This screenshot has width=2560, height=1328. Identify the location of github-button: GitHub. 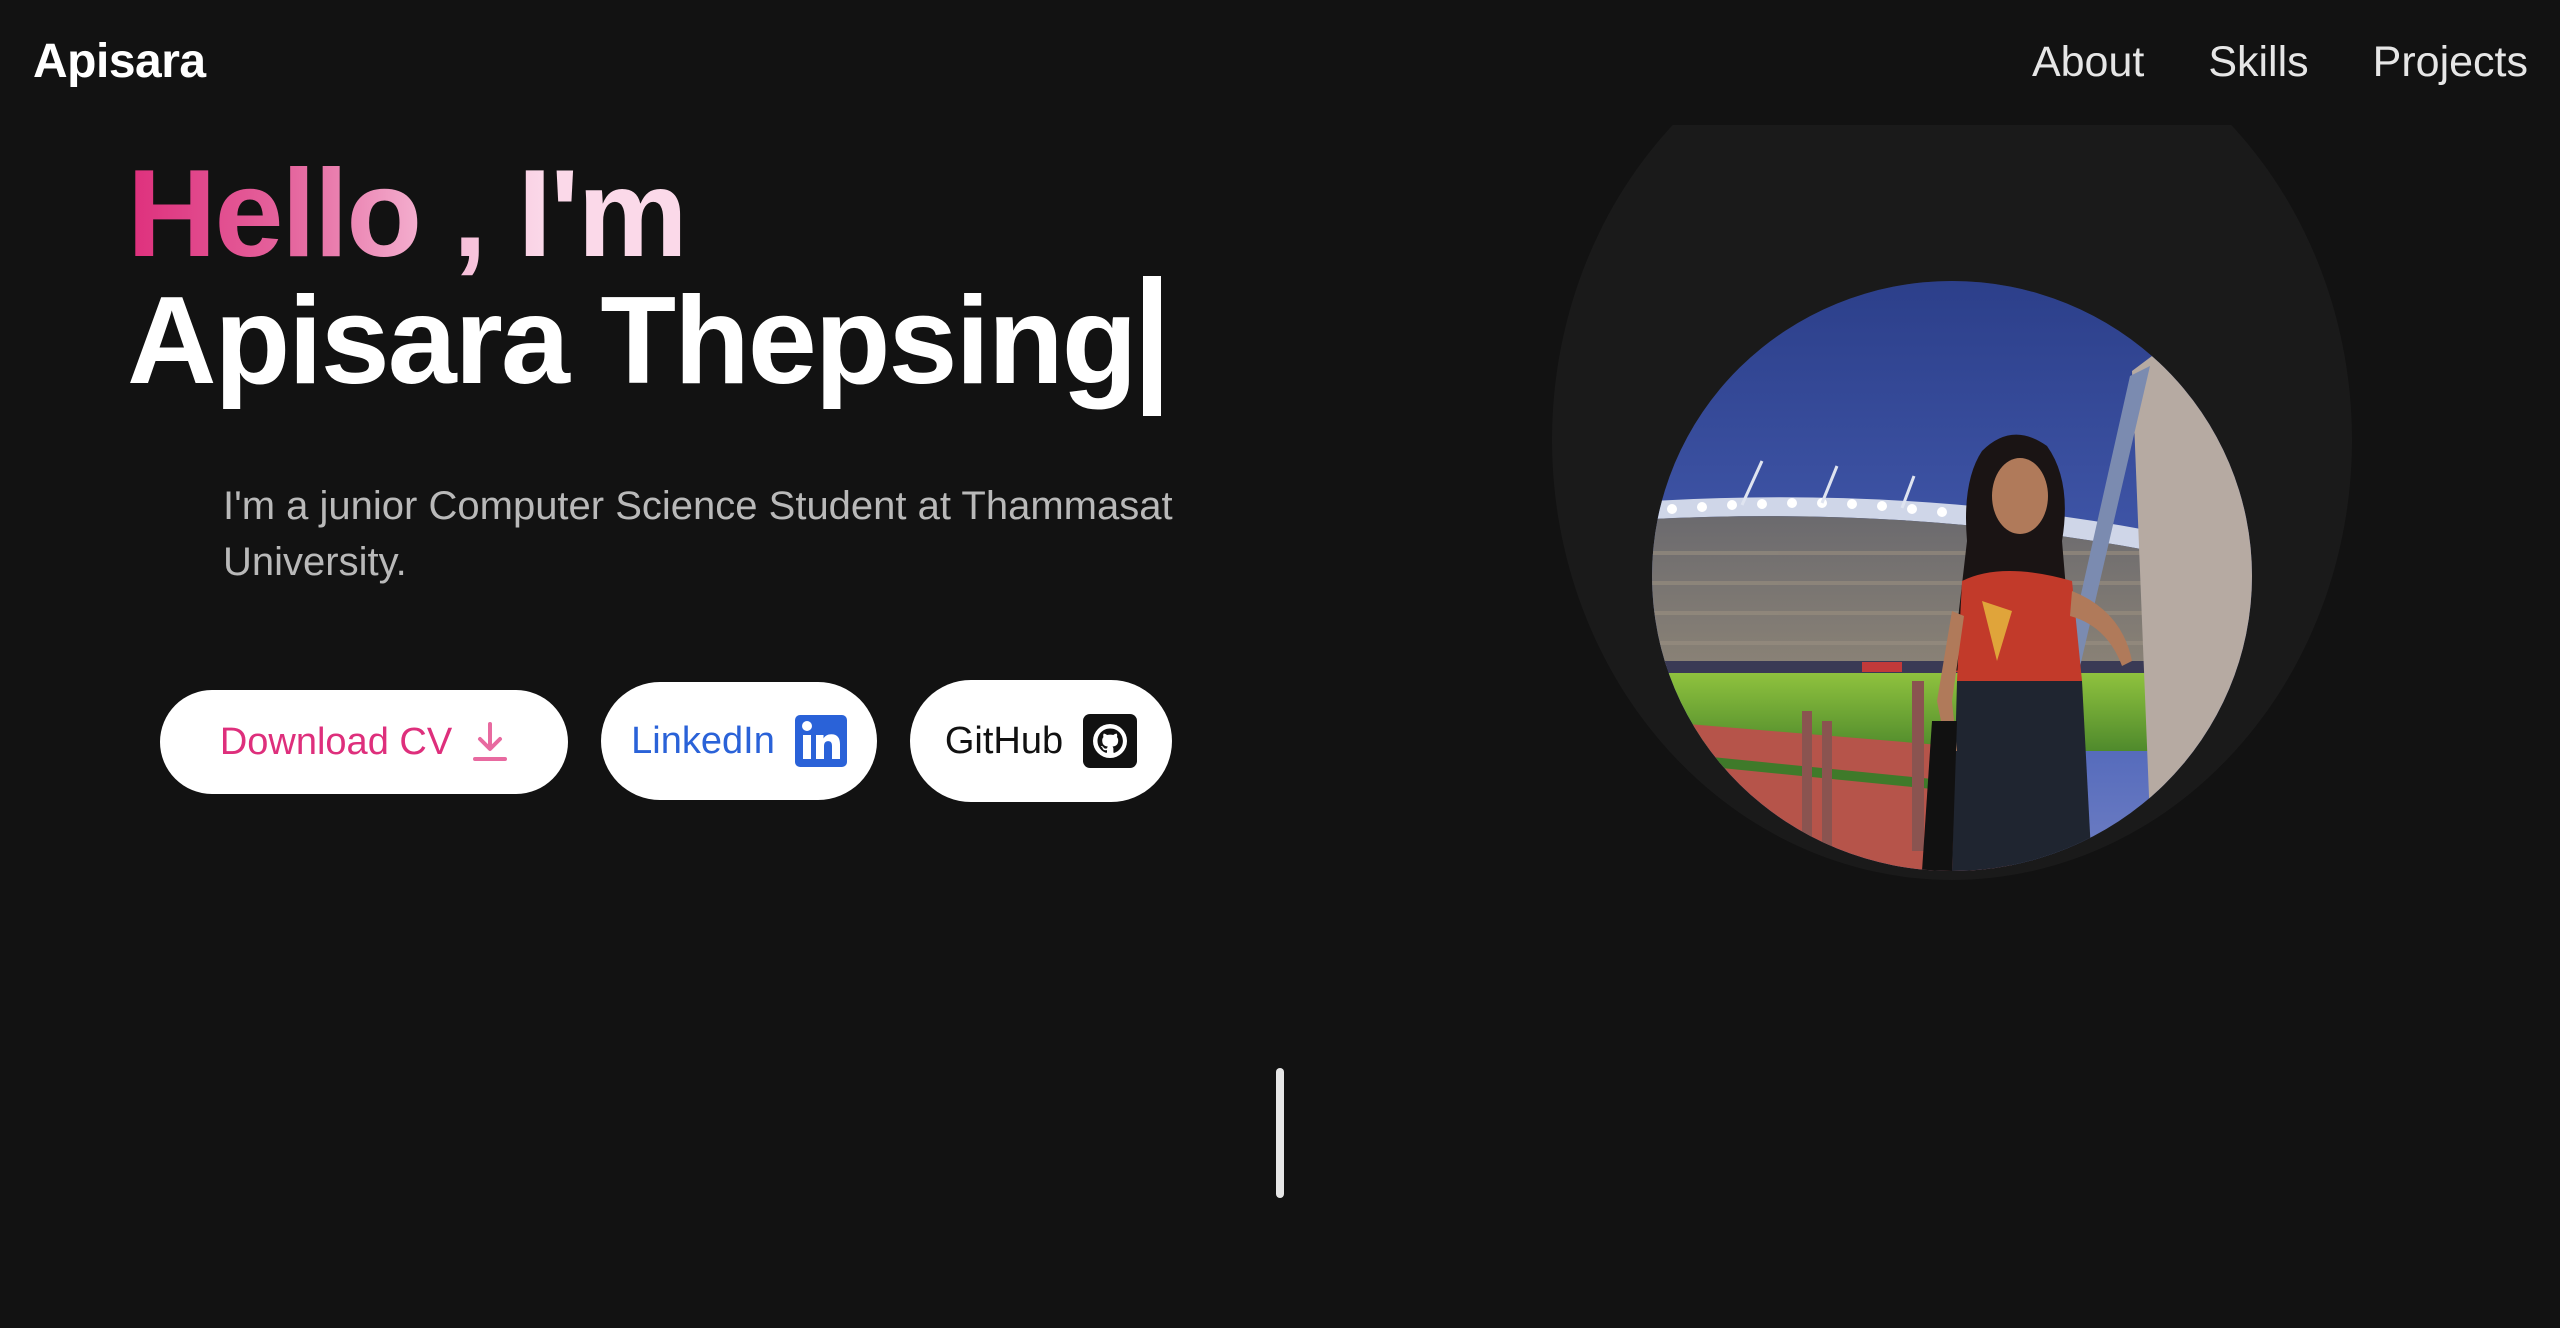
(1041, 741).